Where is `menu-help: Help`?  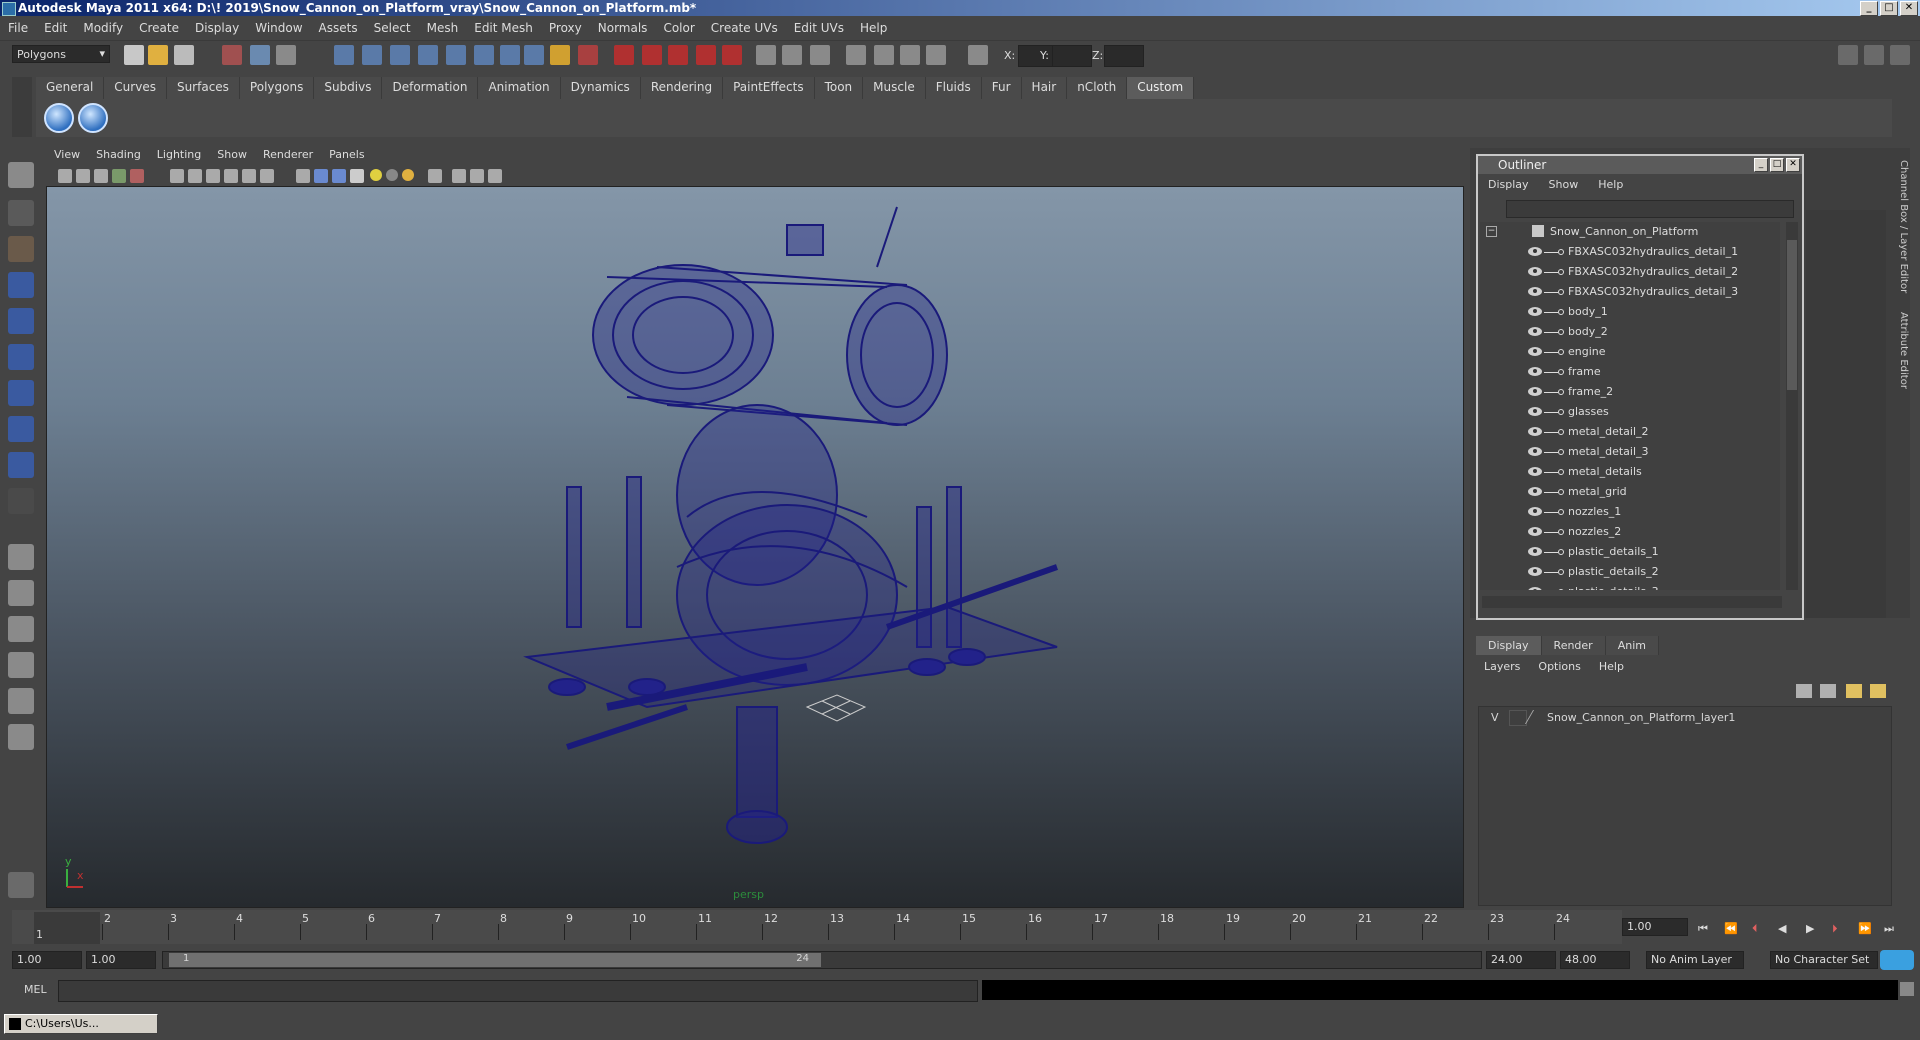
menu-help: Help is located at coordinates (873, 28).